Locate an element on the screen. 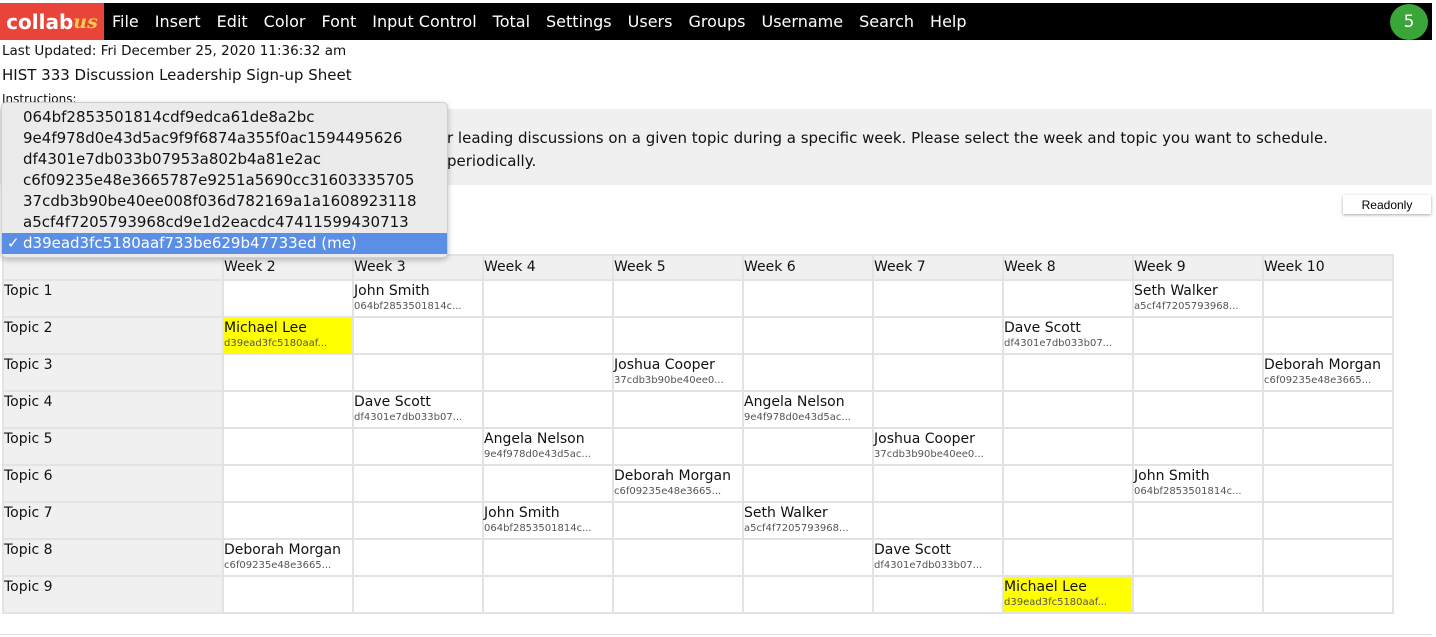 This screenshot has width=1436, height=637. menu-username: Username is located at coordinates (803, 21).